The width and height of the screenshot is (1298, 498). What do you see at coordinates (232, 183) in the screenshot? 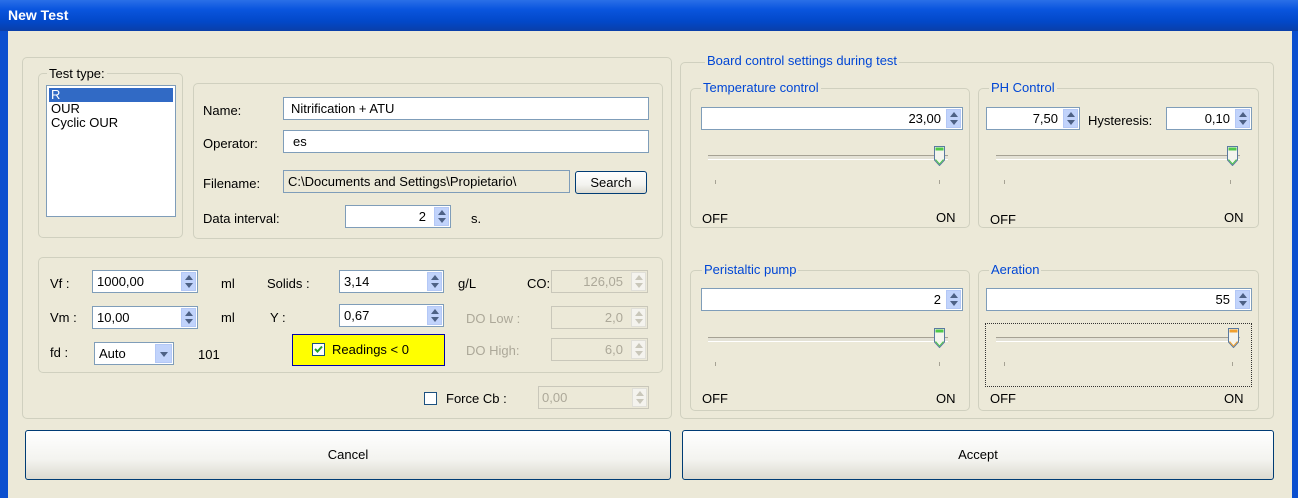
I see `filename-label: Filename:` at bounding box center [232, 183].